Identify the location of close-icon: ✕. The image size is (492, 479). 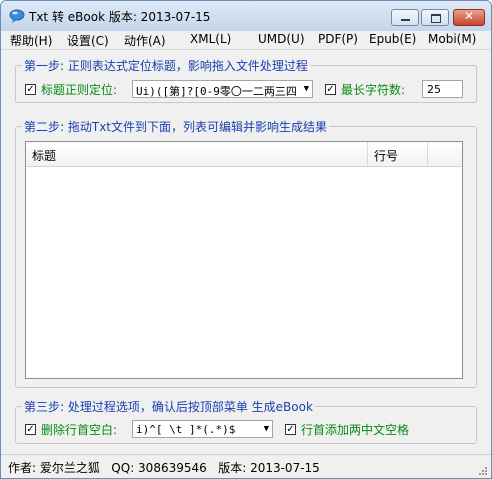
(469, 16).